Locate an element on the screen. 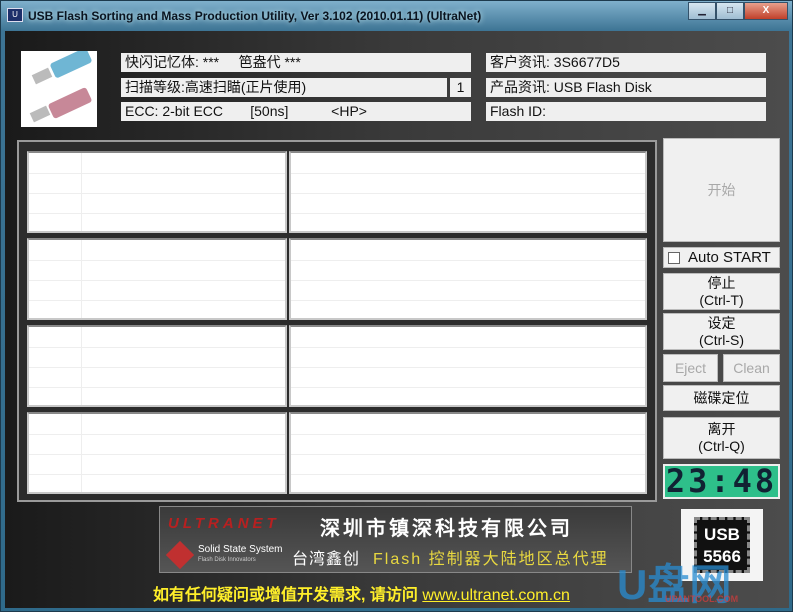 The width and height of the screenshot is (793, 612). stop-shortcut: (Ctrl-T) is located at coordinates (721, 299).